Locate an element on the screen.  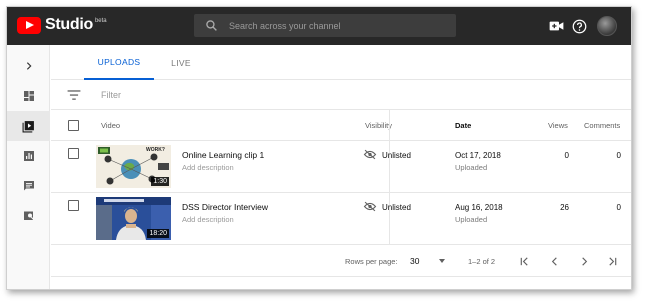
sidebar-item-videos is located at coordinates (28, 126).